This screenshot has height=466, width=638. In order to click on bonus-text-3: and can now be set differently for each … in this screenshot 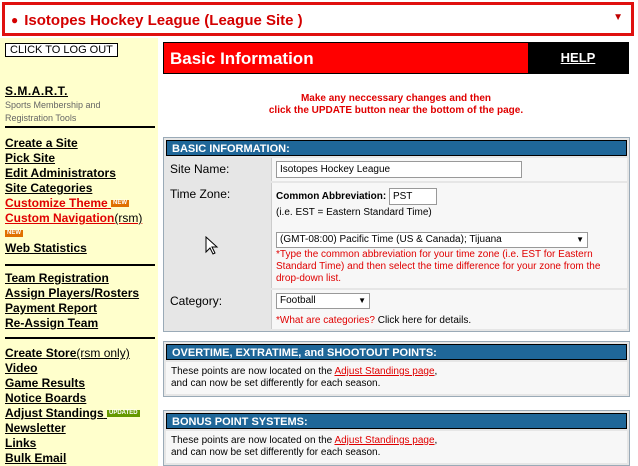, I will do `click(276, 452)`.